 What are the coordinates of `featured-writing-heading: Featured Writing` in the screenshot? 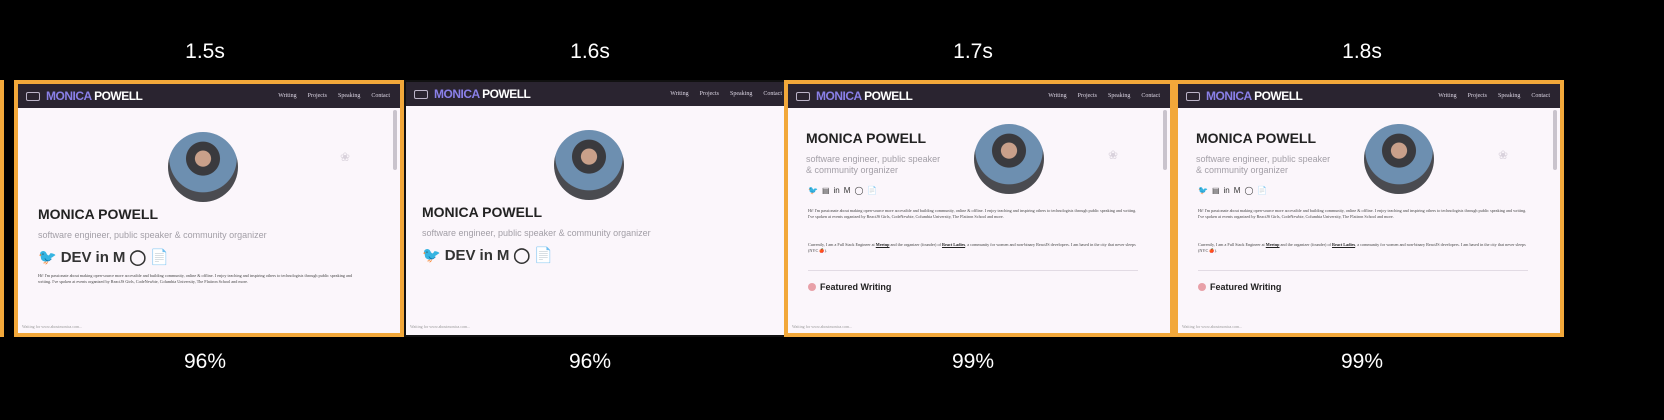 It's located at (849, 287).